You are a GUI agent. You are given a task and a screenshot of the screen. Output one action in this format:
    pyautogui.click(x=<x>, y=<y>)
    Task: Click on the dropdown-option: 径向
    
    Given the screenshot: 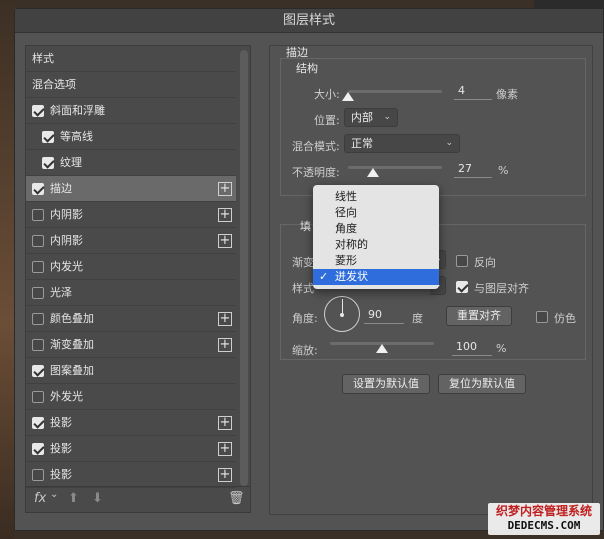 What is the action you would take?
    pyautogui.click(x=376, y=213)
    